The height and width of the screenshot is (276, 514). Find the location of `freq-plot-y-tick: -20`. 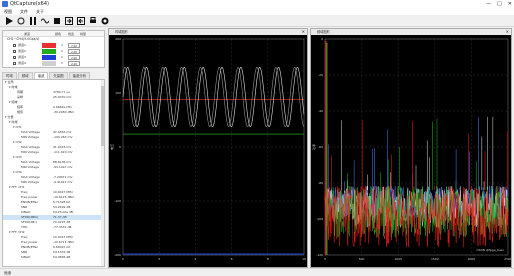

freq-plot-y-tick: -20 is located at coordinates (320, 75).